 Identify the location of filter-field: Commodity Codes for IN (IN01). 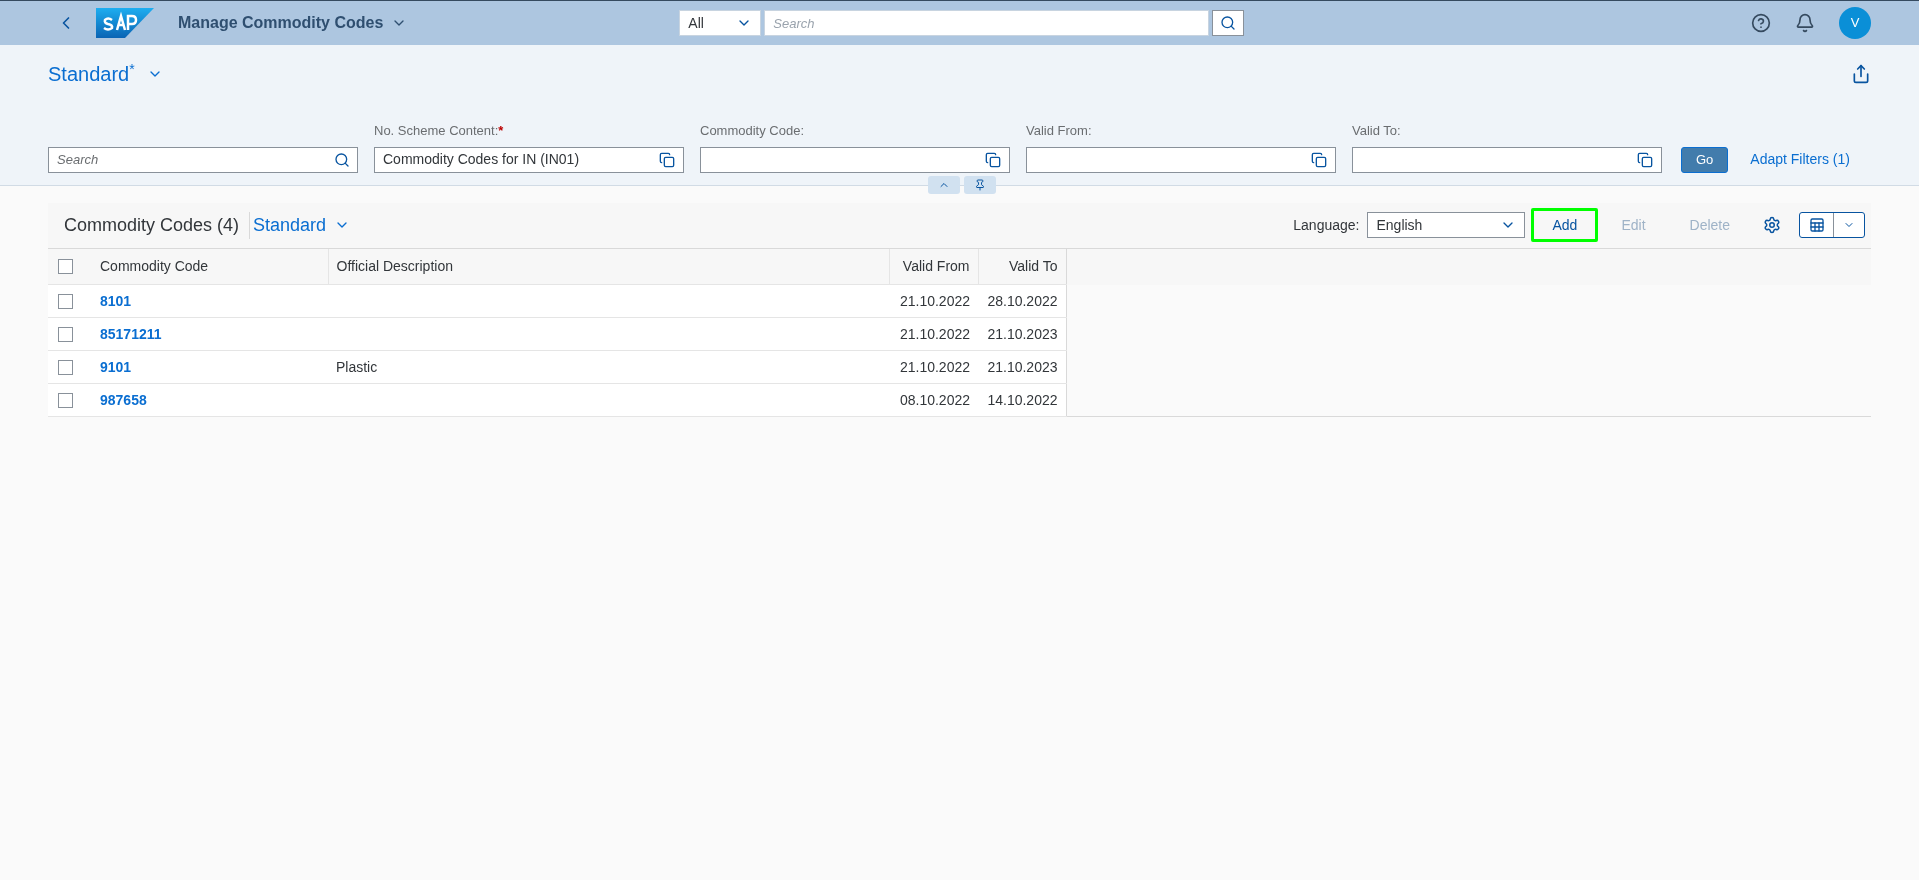
(529, 159).